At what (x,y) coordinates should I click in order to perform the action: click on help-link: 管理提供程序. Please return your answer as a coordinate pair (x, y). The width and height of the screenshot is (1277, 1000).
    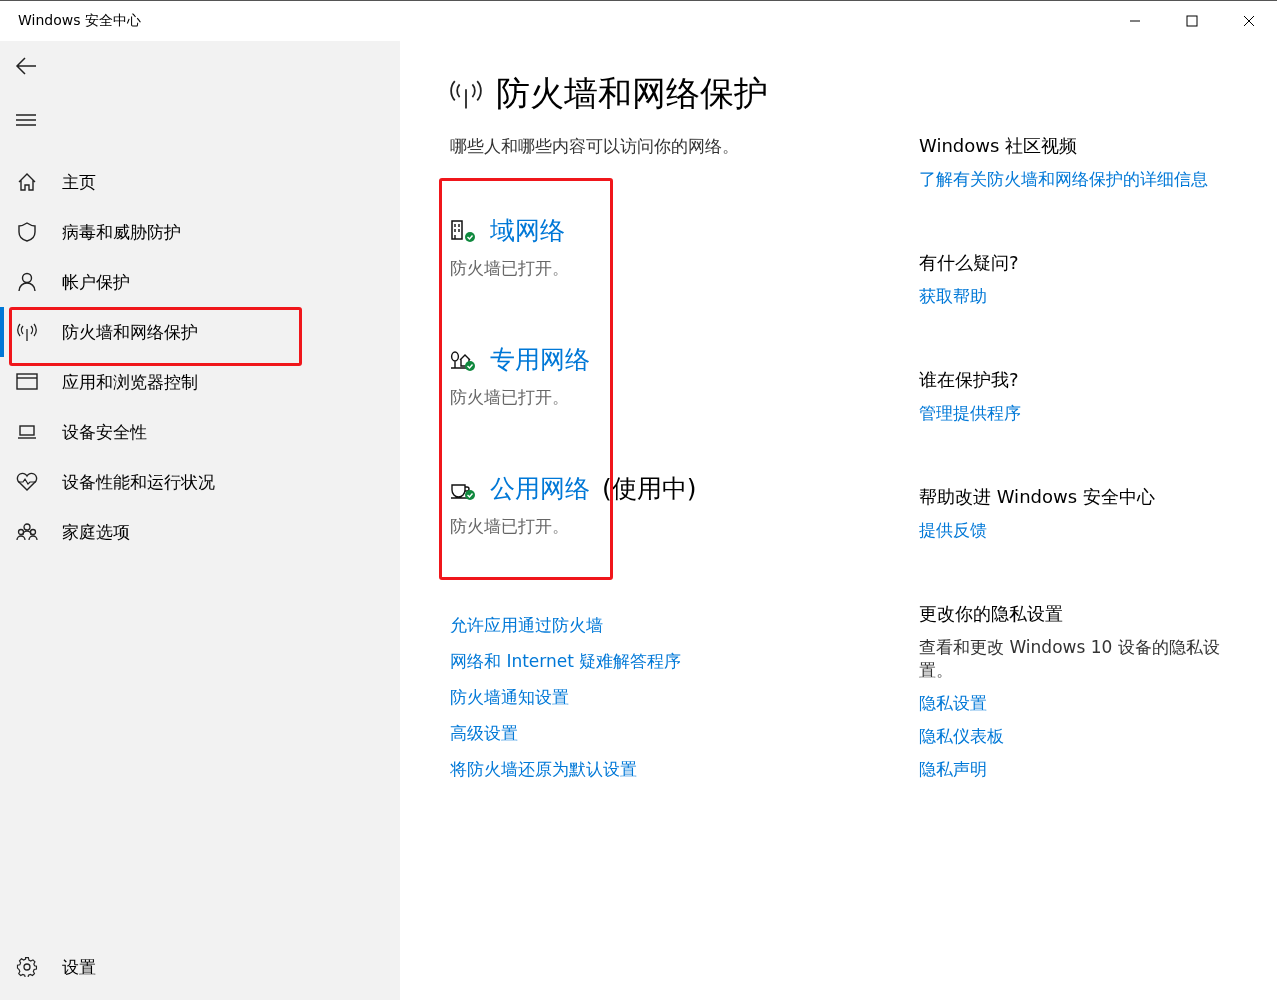
    Looking at the image, I should click on (970, 413).